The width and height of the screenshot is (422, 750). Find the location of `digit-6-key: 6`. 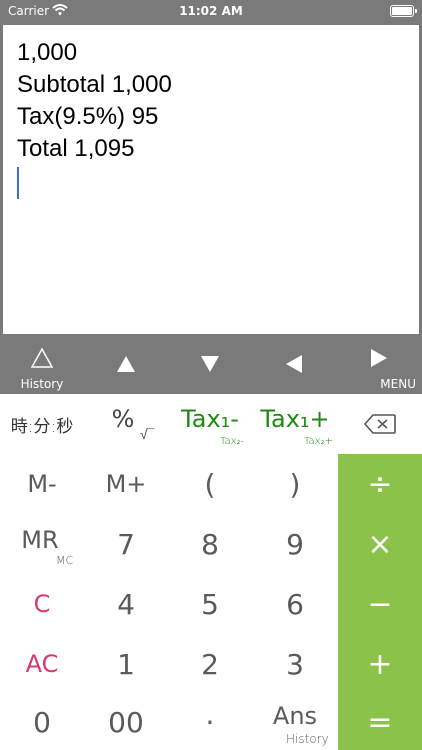

digit-6-key: 6 is located at coordinates (295, 604).